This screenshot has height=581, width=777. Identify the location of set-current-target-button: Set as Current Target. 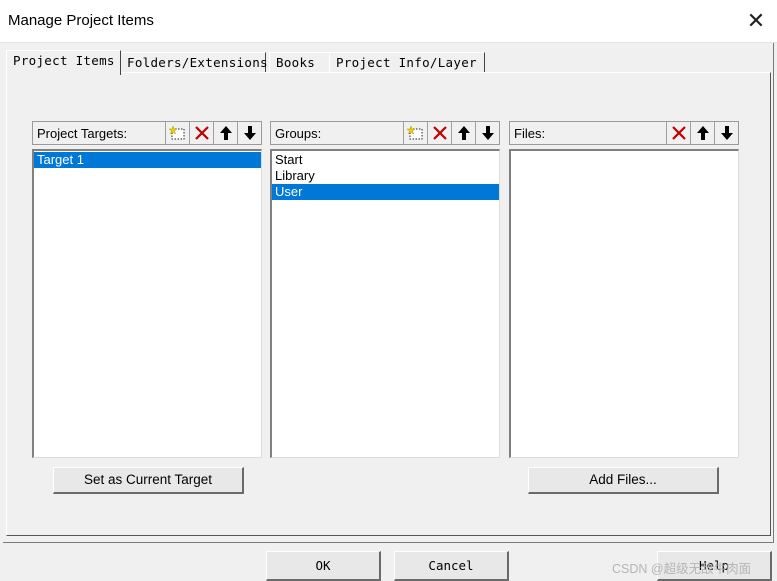
(148, 480).